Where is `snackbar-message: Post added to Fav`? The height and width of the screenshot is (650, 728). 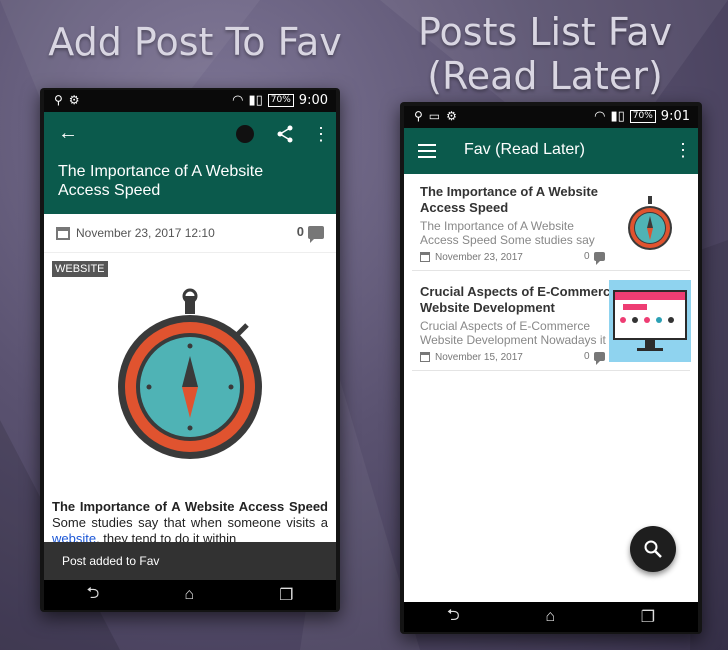 snackbar-message: Post added to Fav is located at coordinates (111, 561).